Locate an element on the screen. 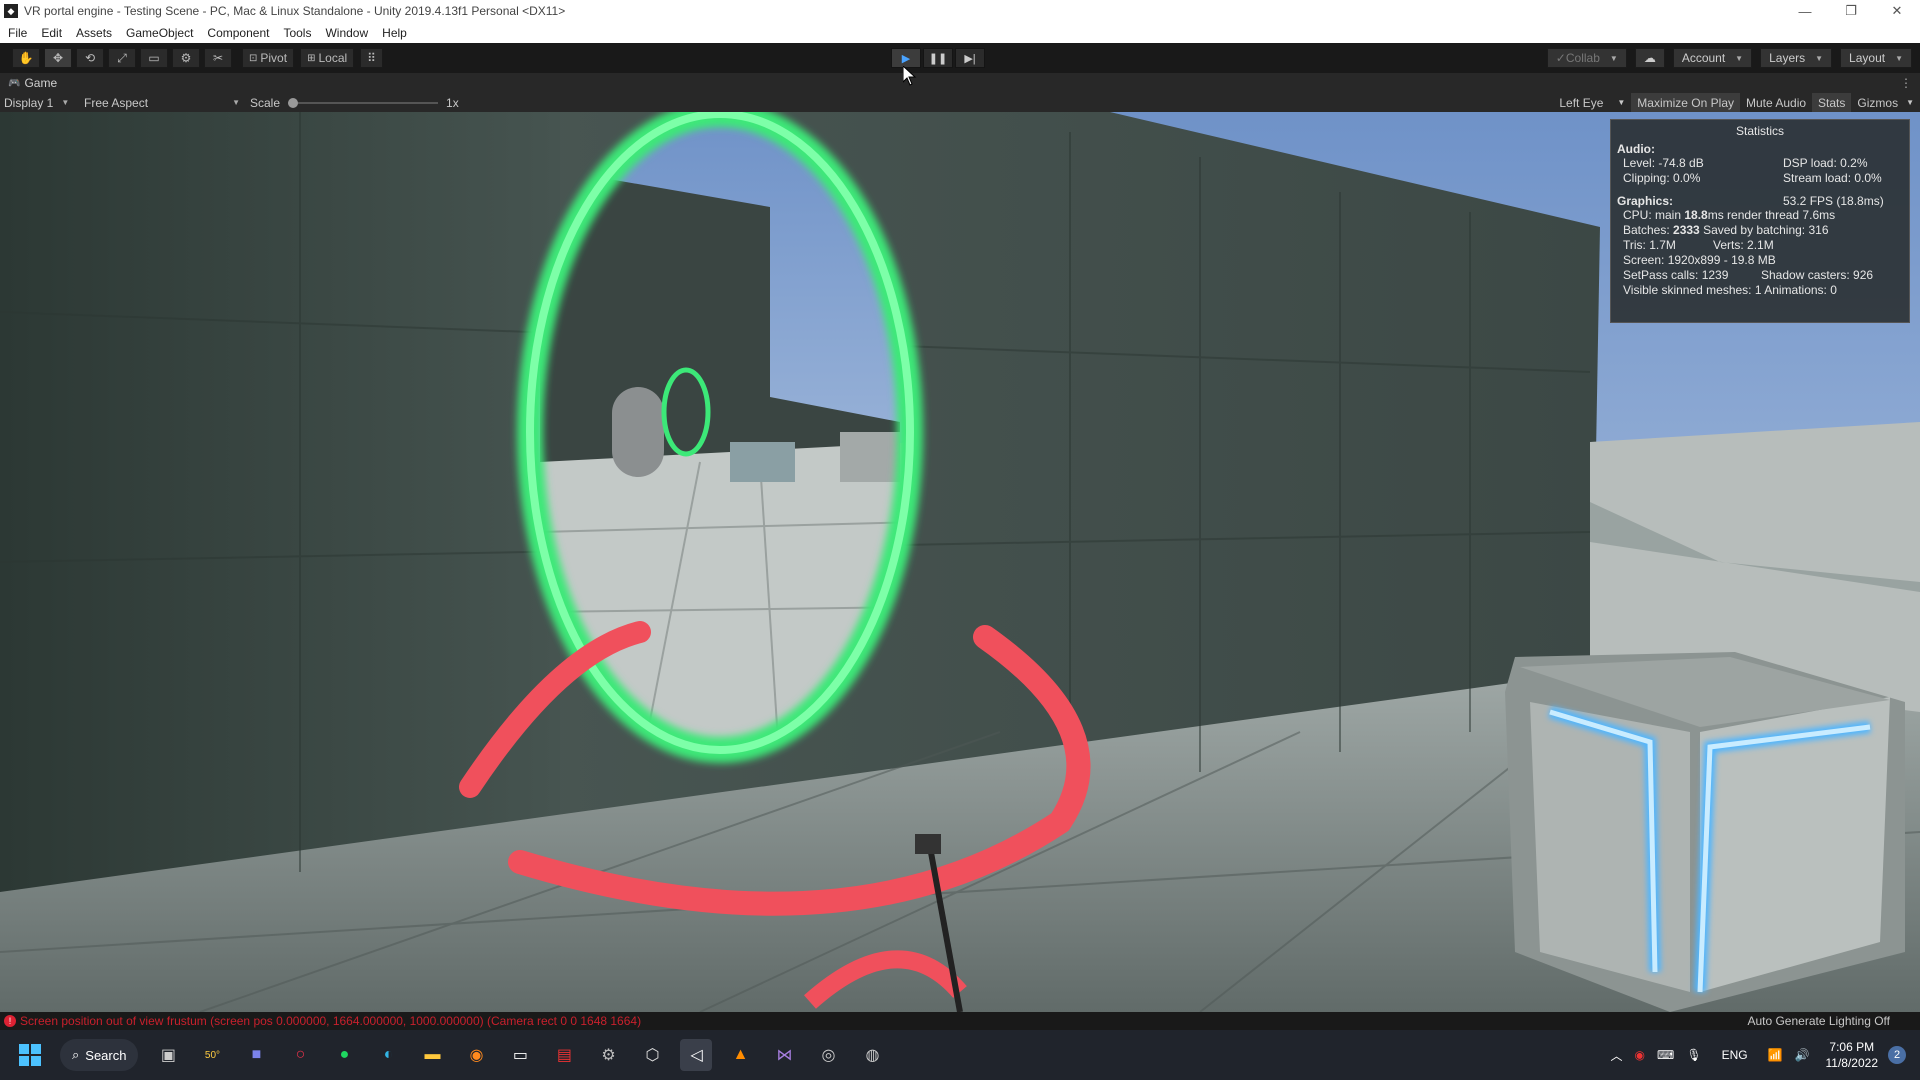  windows-start-icon is located at coordinates (30, 1055).